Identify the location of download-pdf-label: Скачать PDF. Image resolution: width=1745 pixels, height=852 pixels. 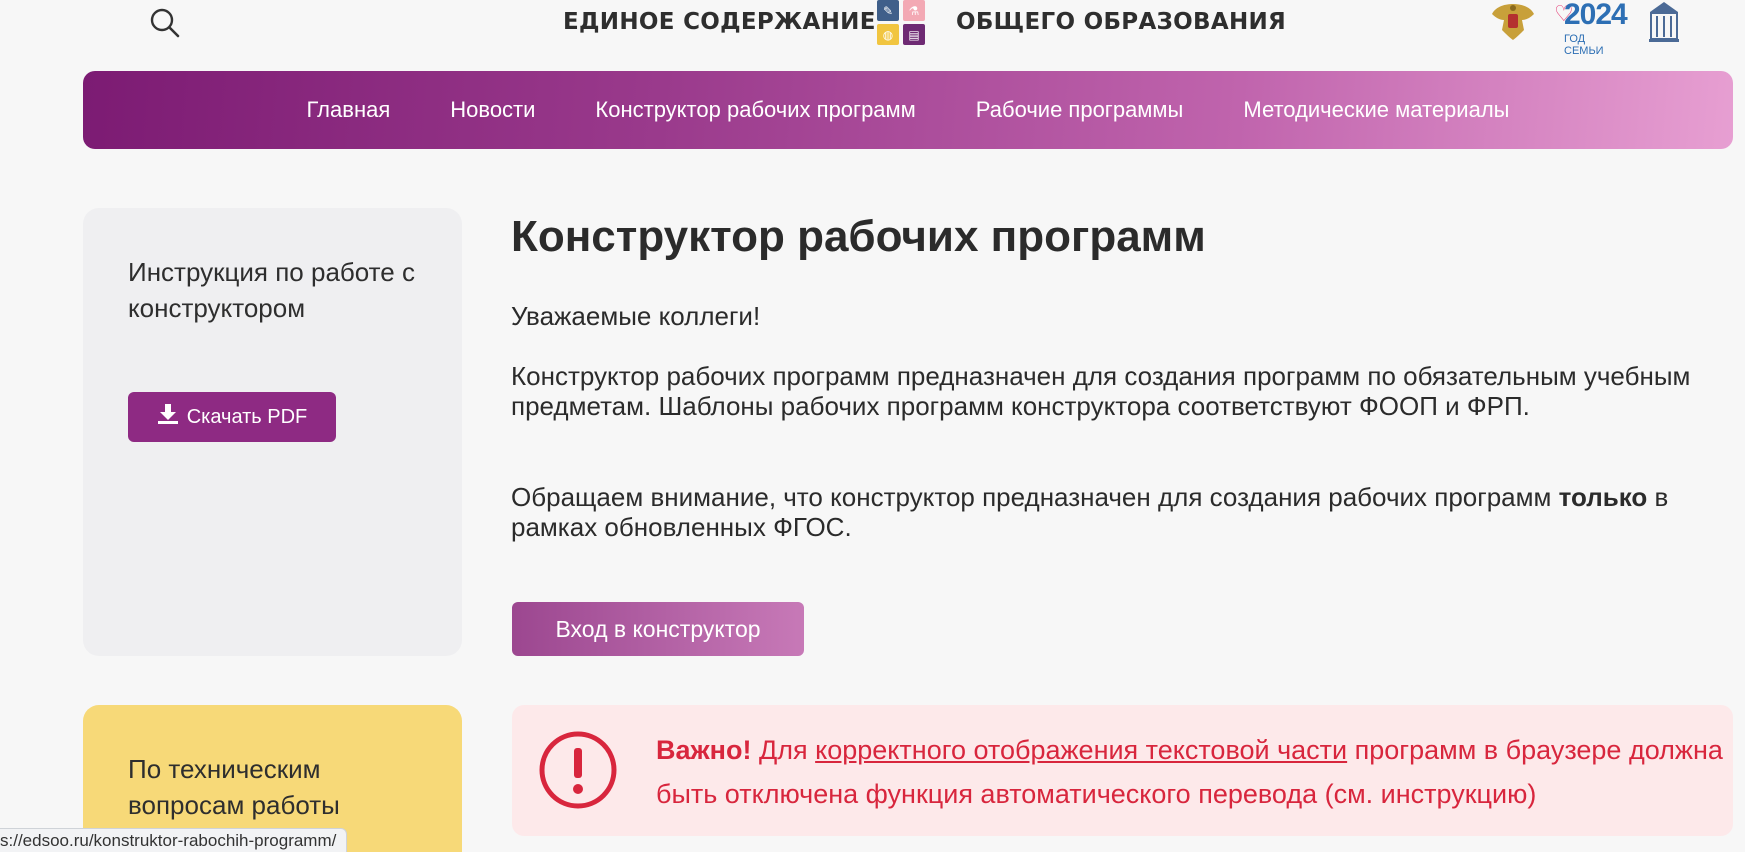
(247, 416).